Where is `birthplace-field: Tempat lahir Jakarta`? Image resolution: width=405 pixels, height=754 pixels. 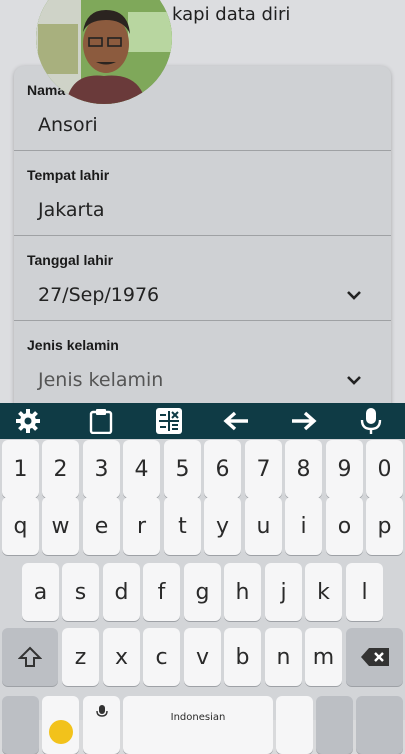 birthplace-field: Tempat lahir Jakarta is located at coordinates (202, 193).